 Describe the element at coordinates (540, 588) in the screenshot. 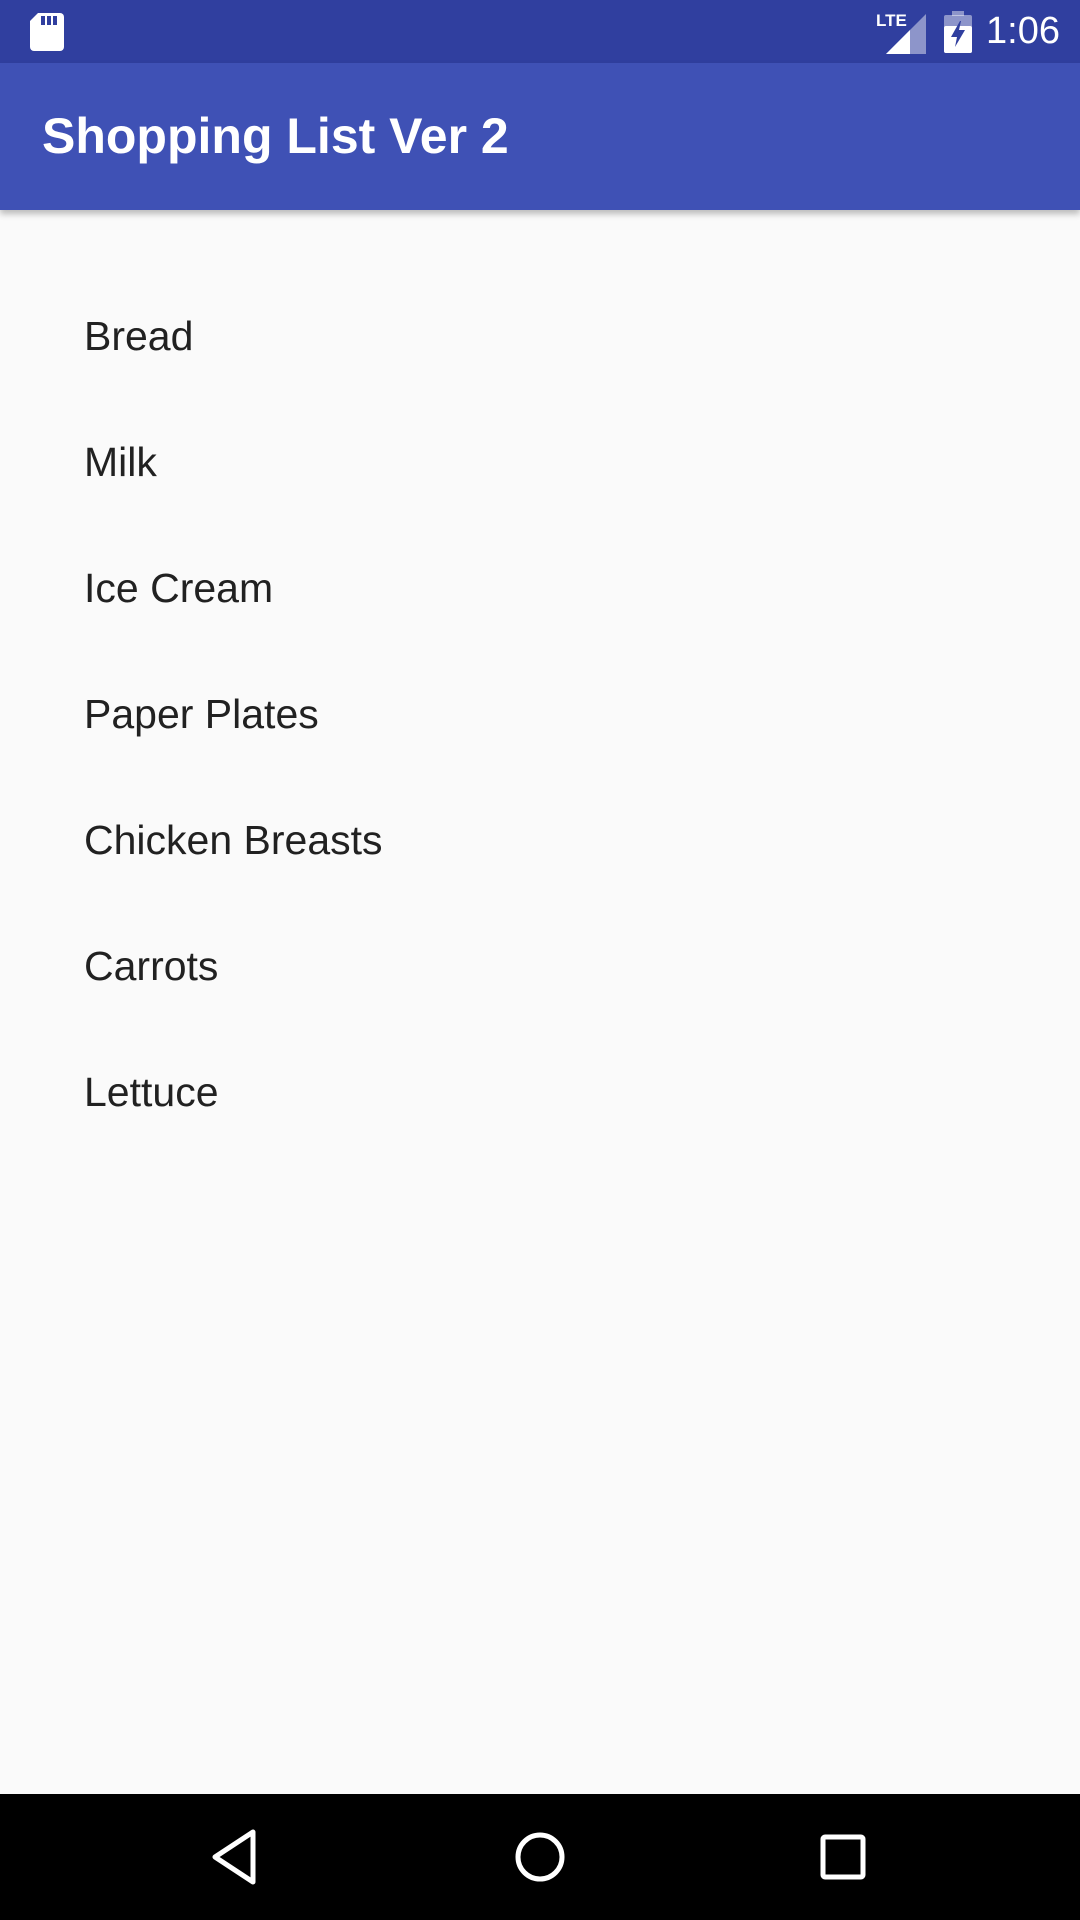

I see `list-item: Ice Cream` at that location.